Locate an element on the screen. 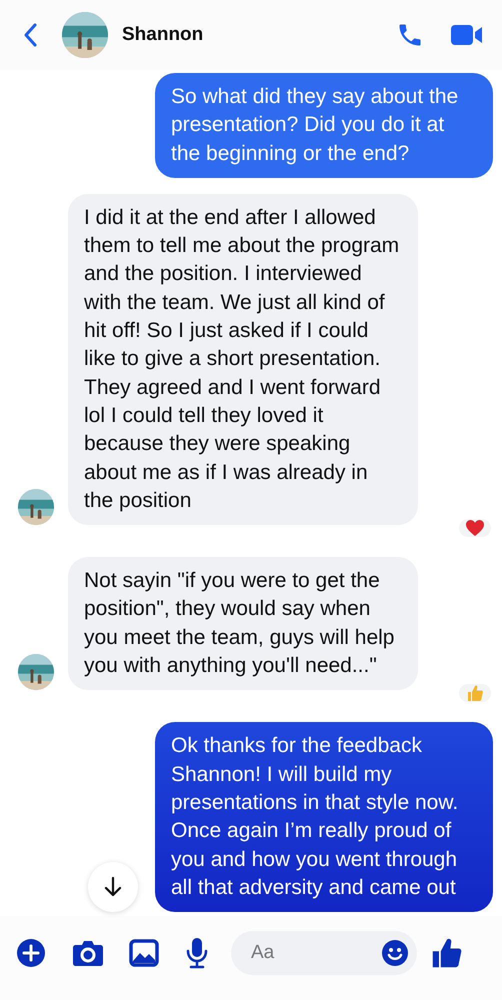 The image size is (502, 1000). add-button is located at coordinates (31, 953).